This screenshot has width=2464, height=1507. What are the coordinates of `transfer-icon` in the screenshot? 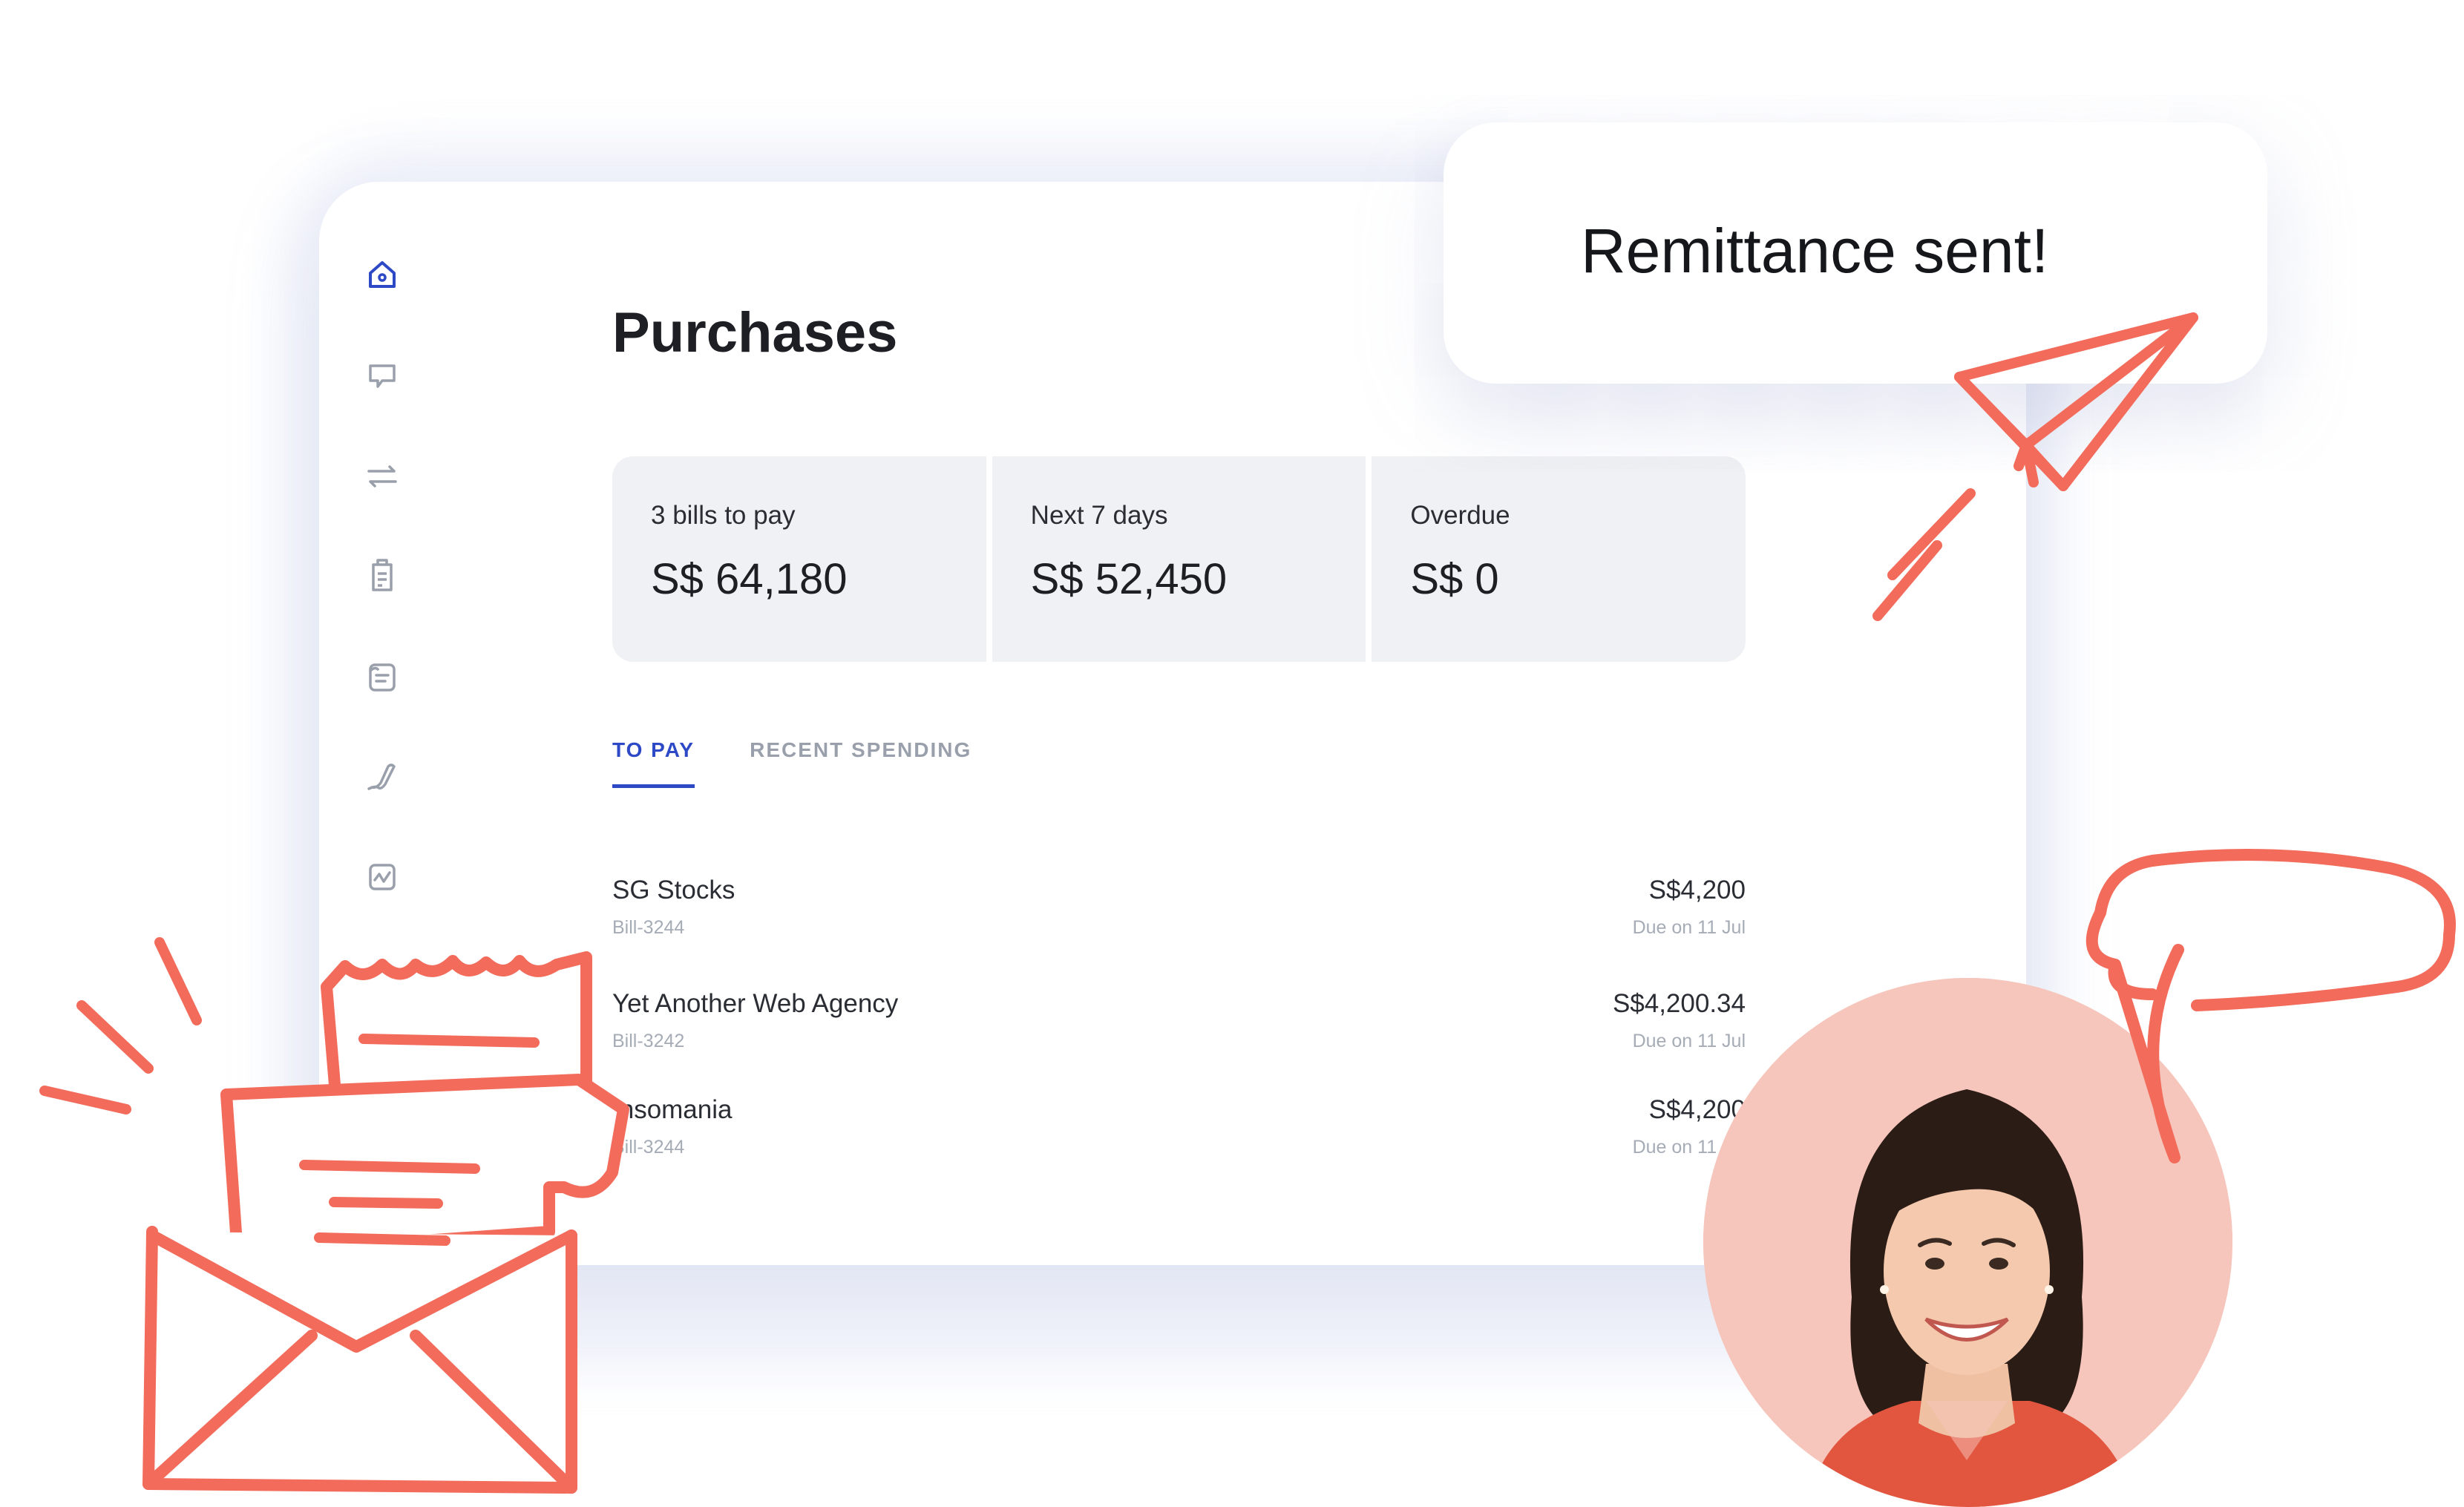 It's located at (382, 477).